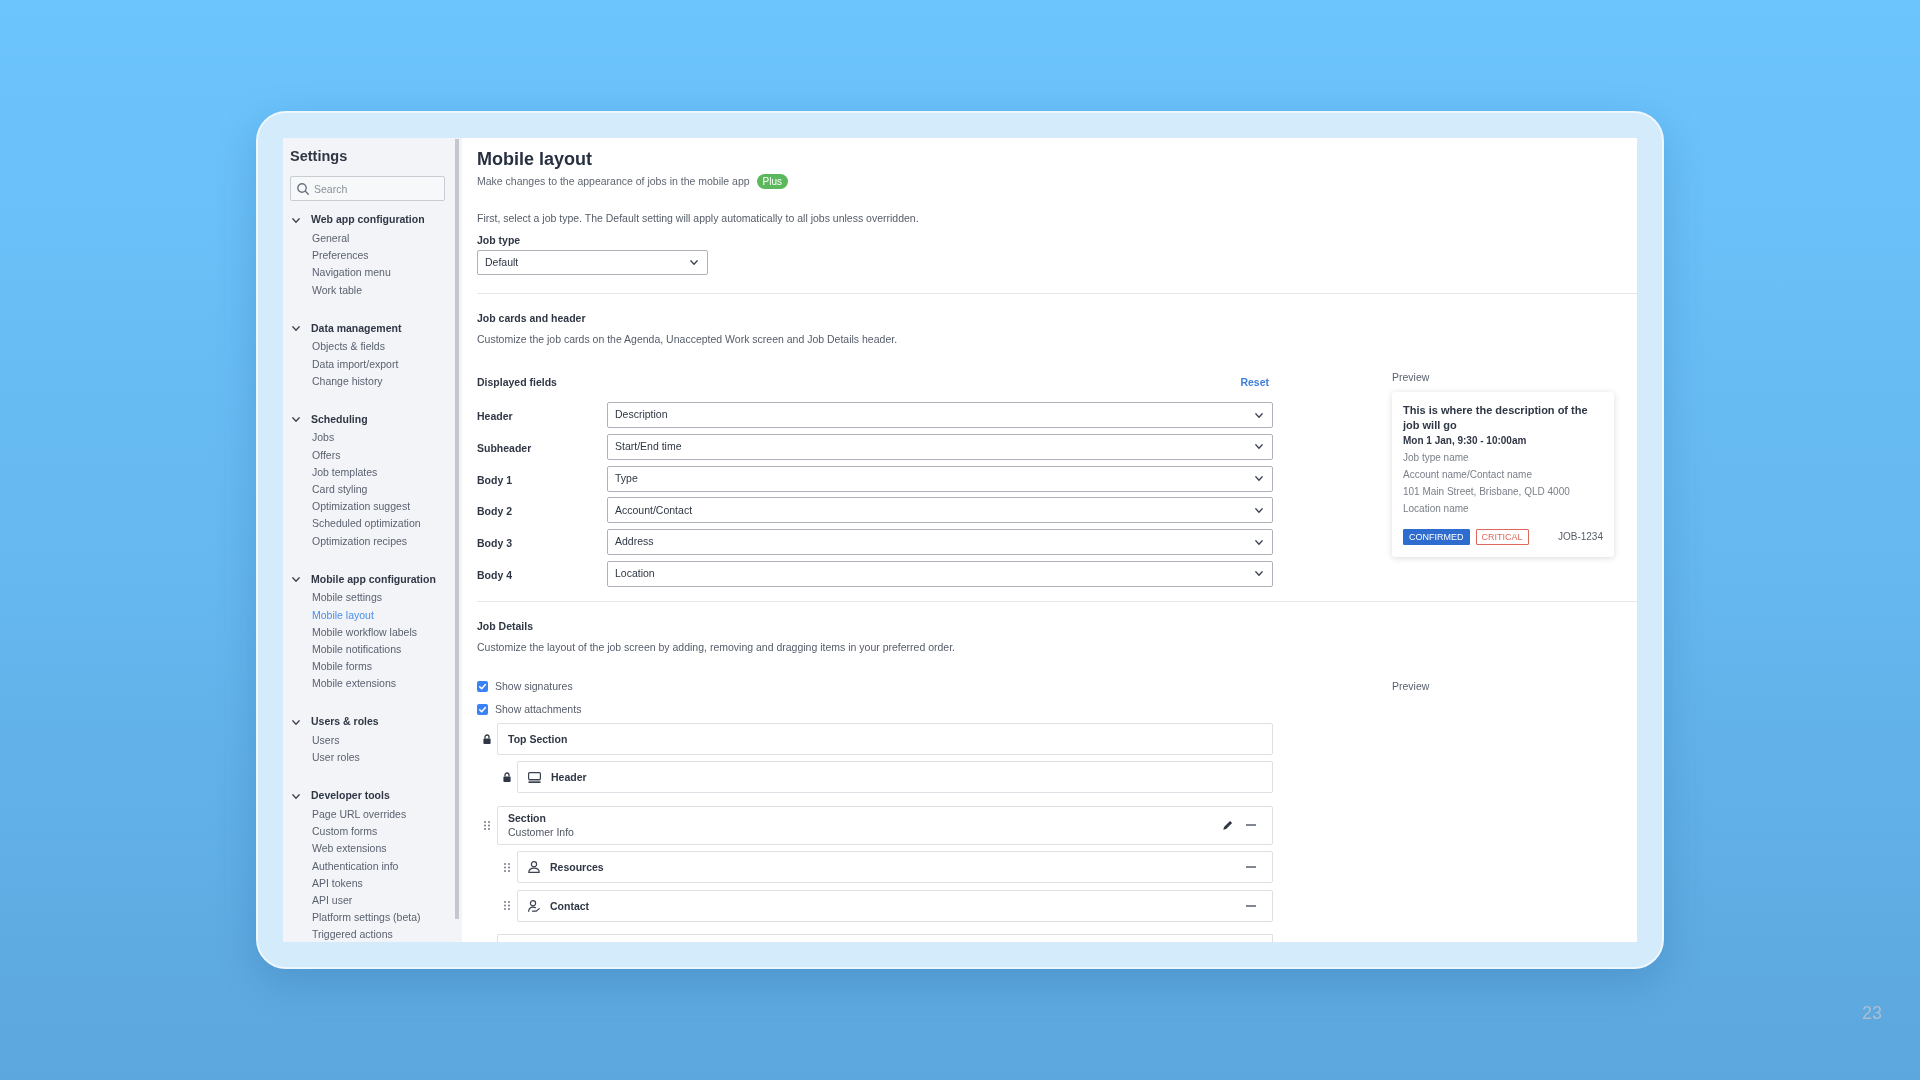 This screenshot has width=1920, height=1080. What do you see at coordinates (357, 220) in the screenshot?
I see `sidebar-group-toggle: Web app configuration` at bounding box center [357, 220].